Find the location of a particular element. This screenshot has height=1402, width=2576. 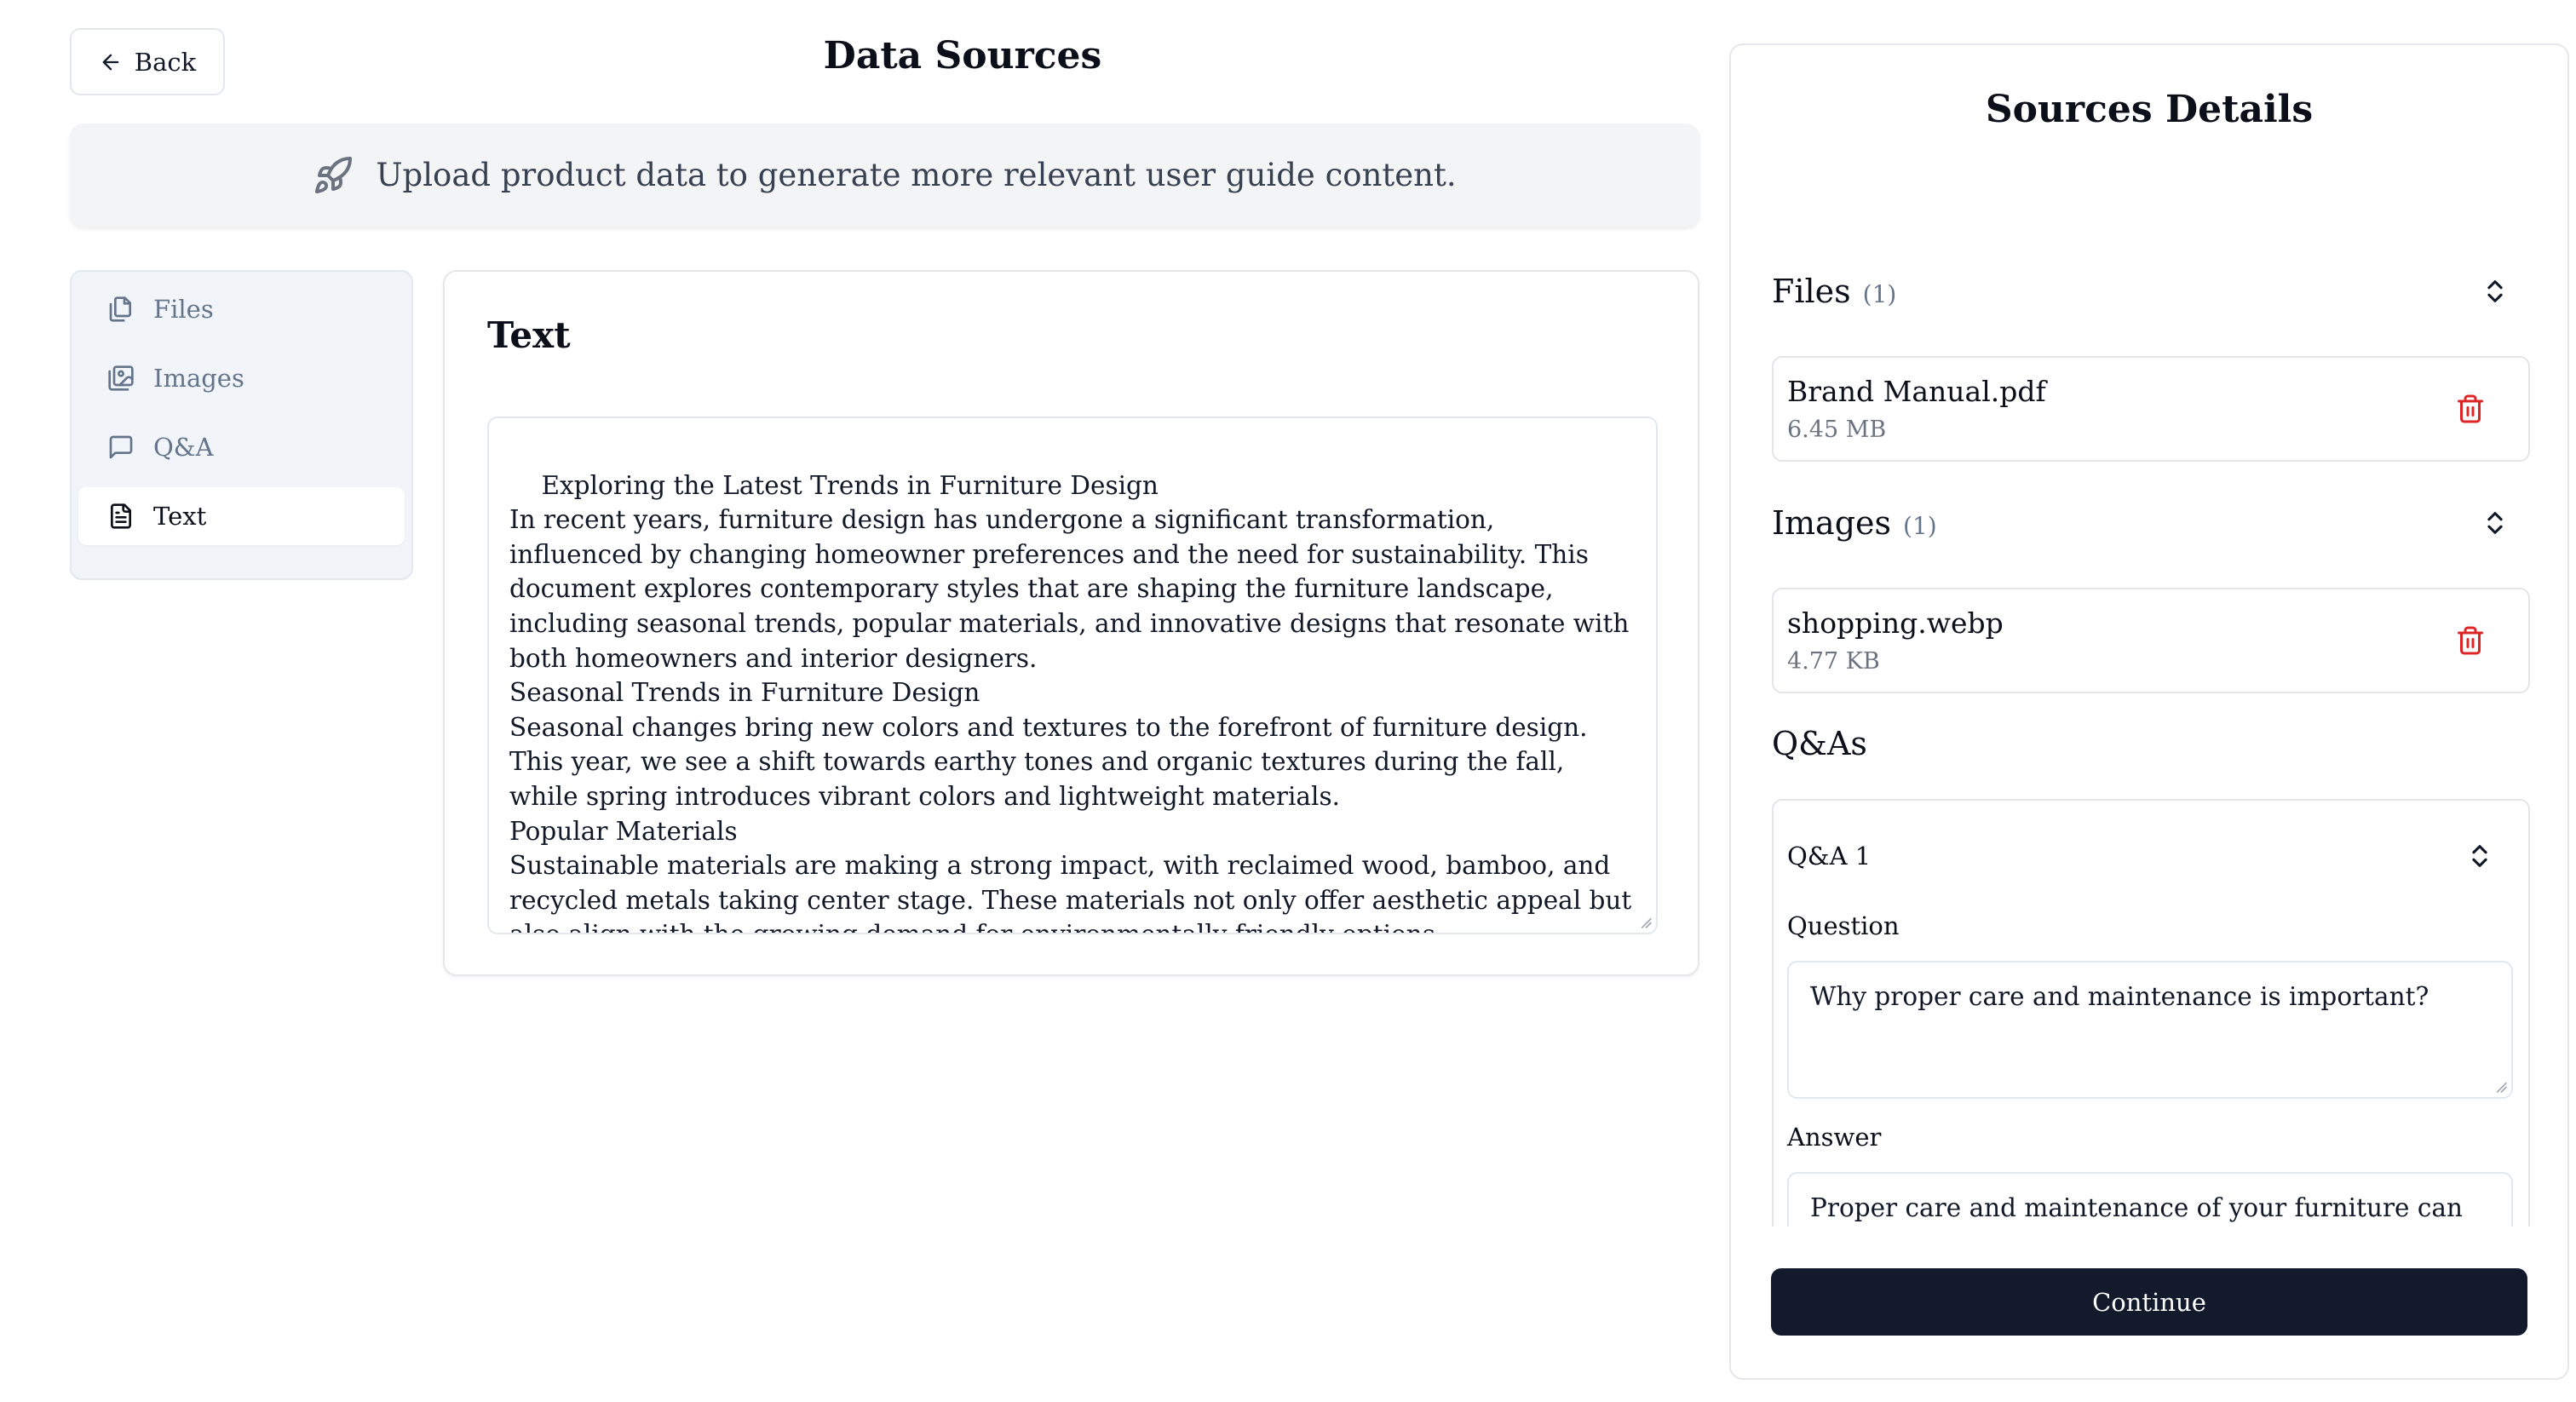

qas-section-label: Q&As is located at coordinates (1820, 743).